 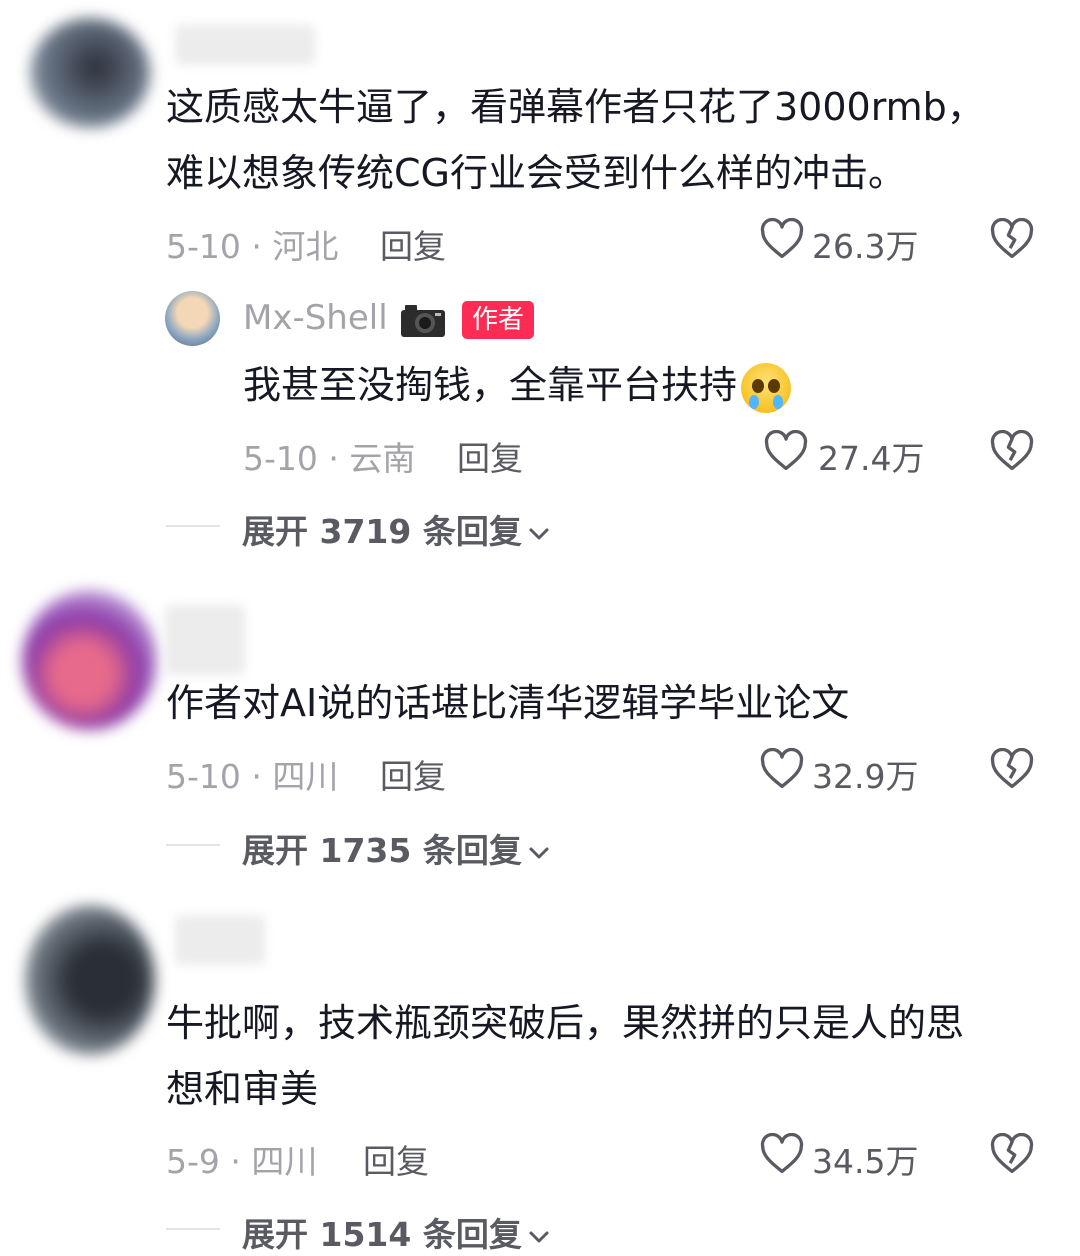 I want to click on comment-text-line: 难以想象传统CG行业会受到什么样的冲击。, so click(x=536, y=173).